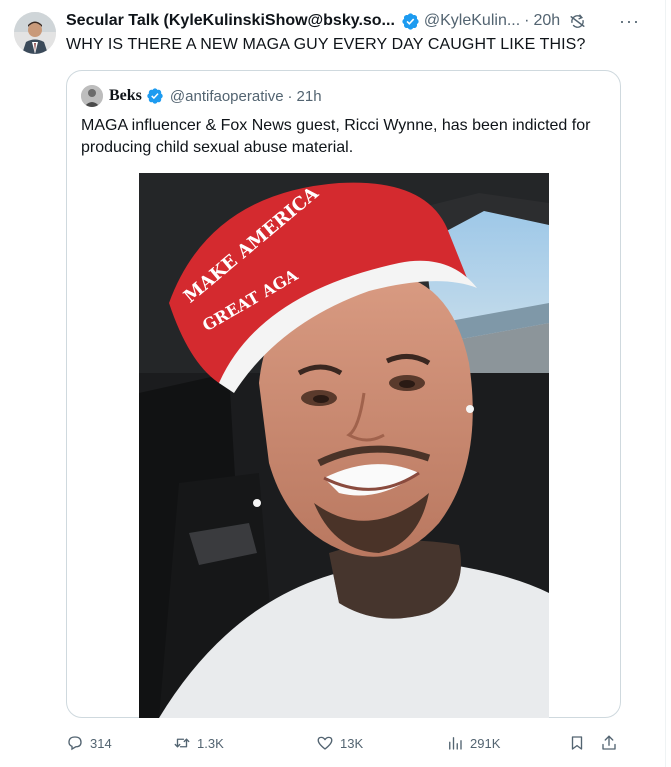 Image resolution: width=671 pixels, height=767 pixels. What do you see at coordinates (485, 743) in the screenshot?
I see `views-count: 291K` at bounding box center [485, 743].